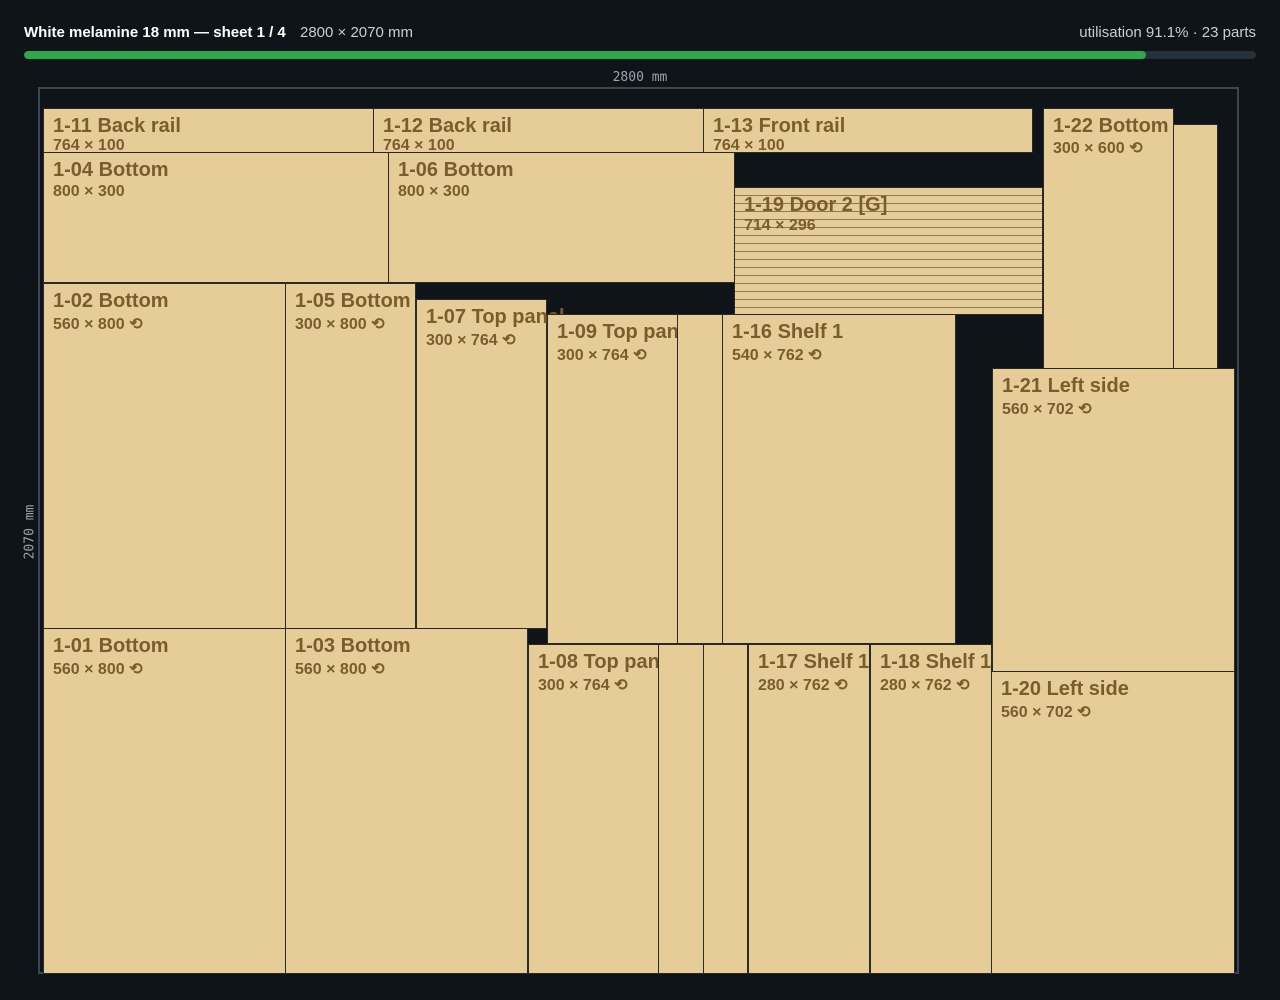 The height and width of the screenshot is (1000, 1280). What do you see at coordinates (777, 355) in the screenshot?
I see `part-dimensions: 540 × 762 ⟲` at bounding box center [777, 355].